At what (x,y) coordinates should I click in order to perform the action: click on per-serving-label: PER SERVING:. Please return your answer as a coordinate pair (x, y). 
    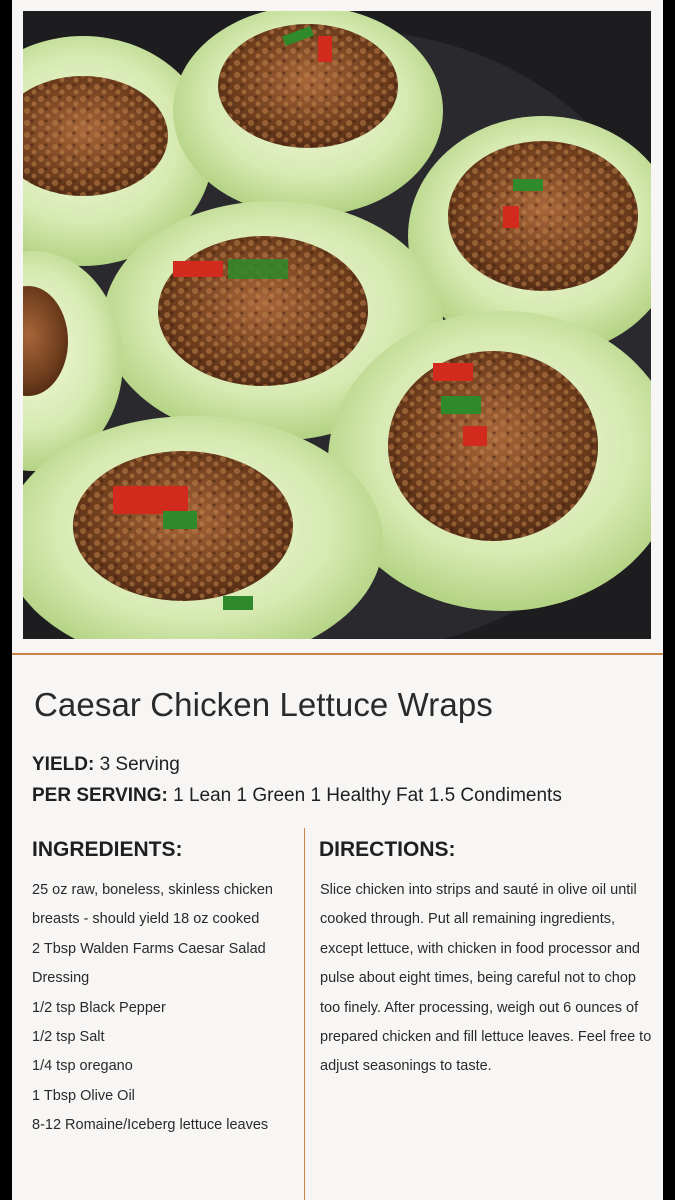
    Looking at the image, I should click on (100, 795).